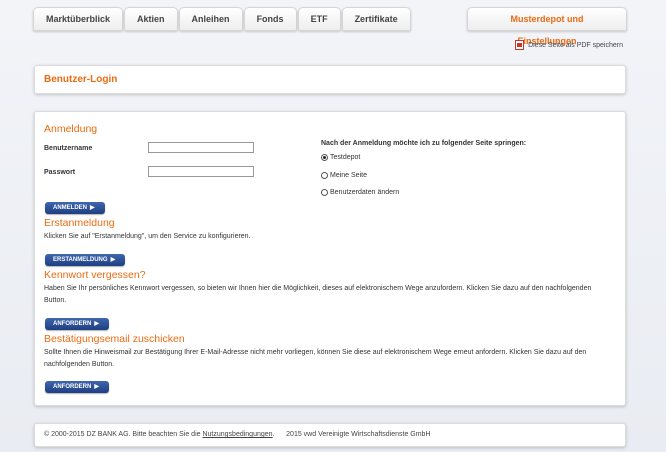  I want to click on login-button: ANMELDEN ▶, so click(75, 208).